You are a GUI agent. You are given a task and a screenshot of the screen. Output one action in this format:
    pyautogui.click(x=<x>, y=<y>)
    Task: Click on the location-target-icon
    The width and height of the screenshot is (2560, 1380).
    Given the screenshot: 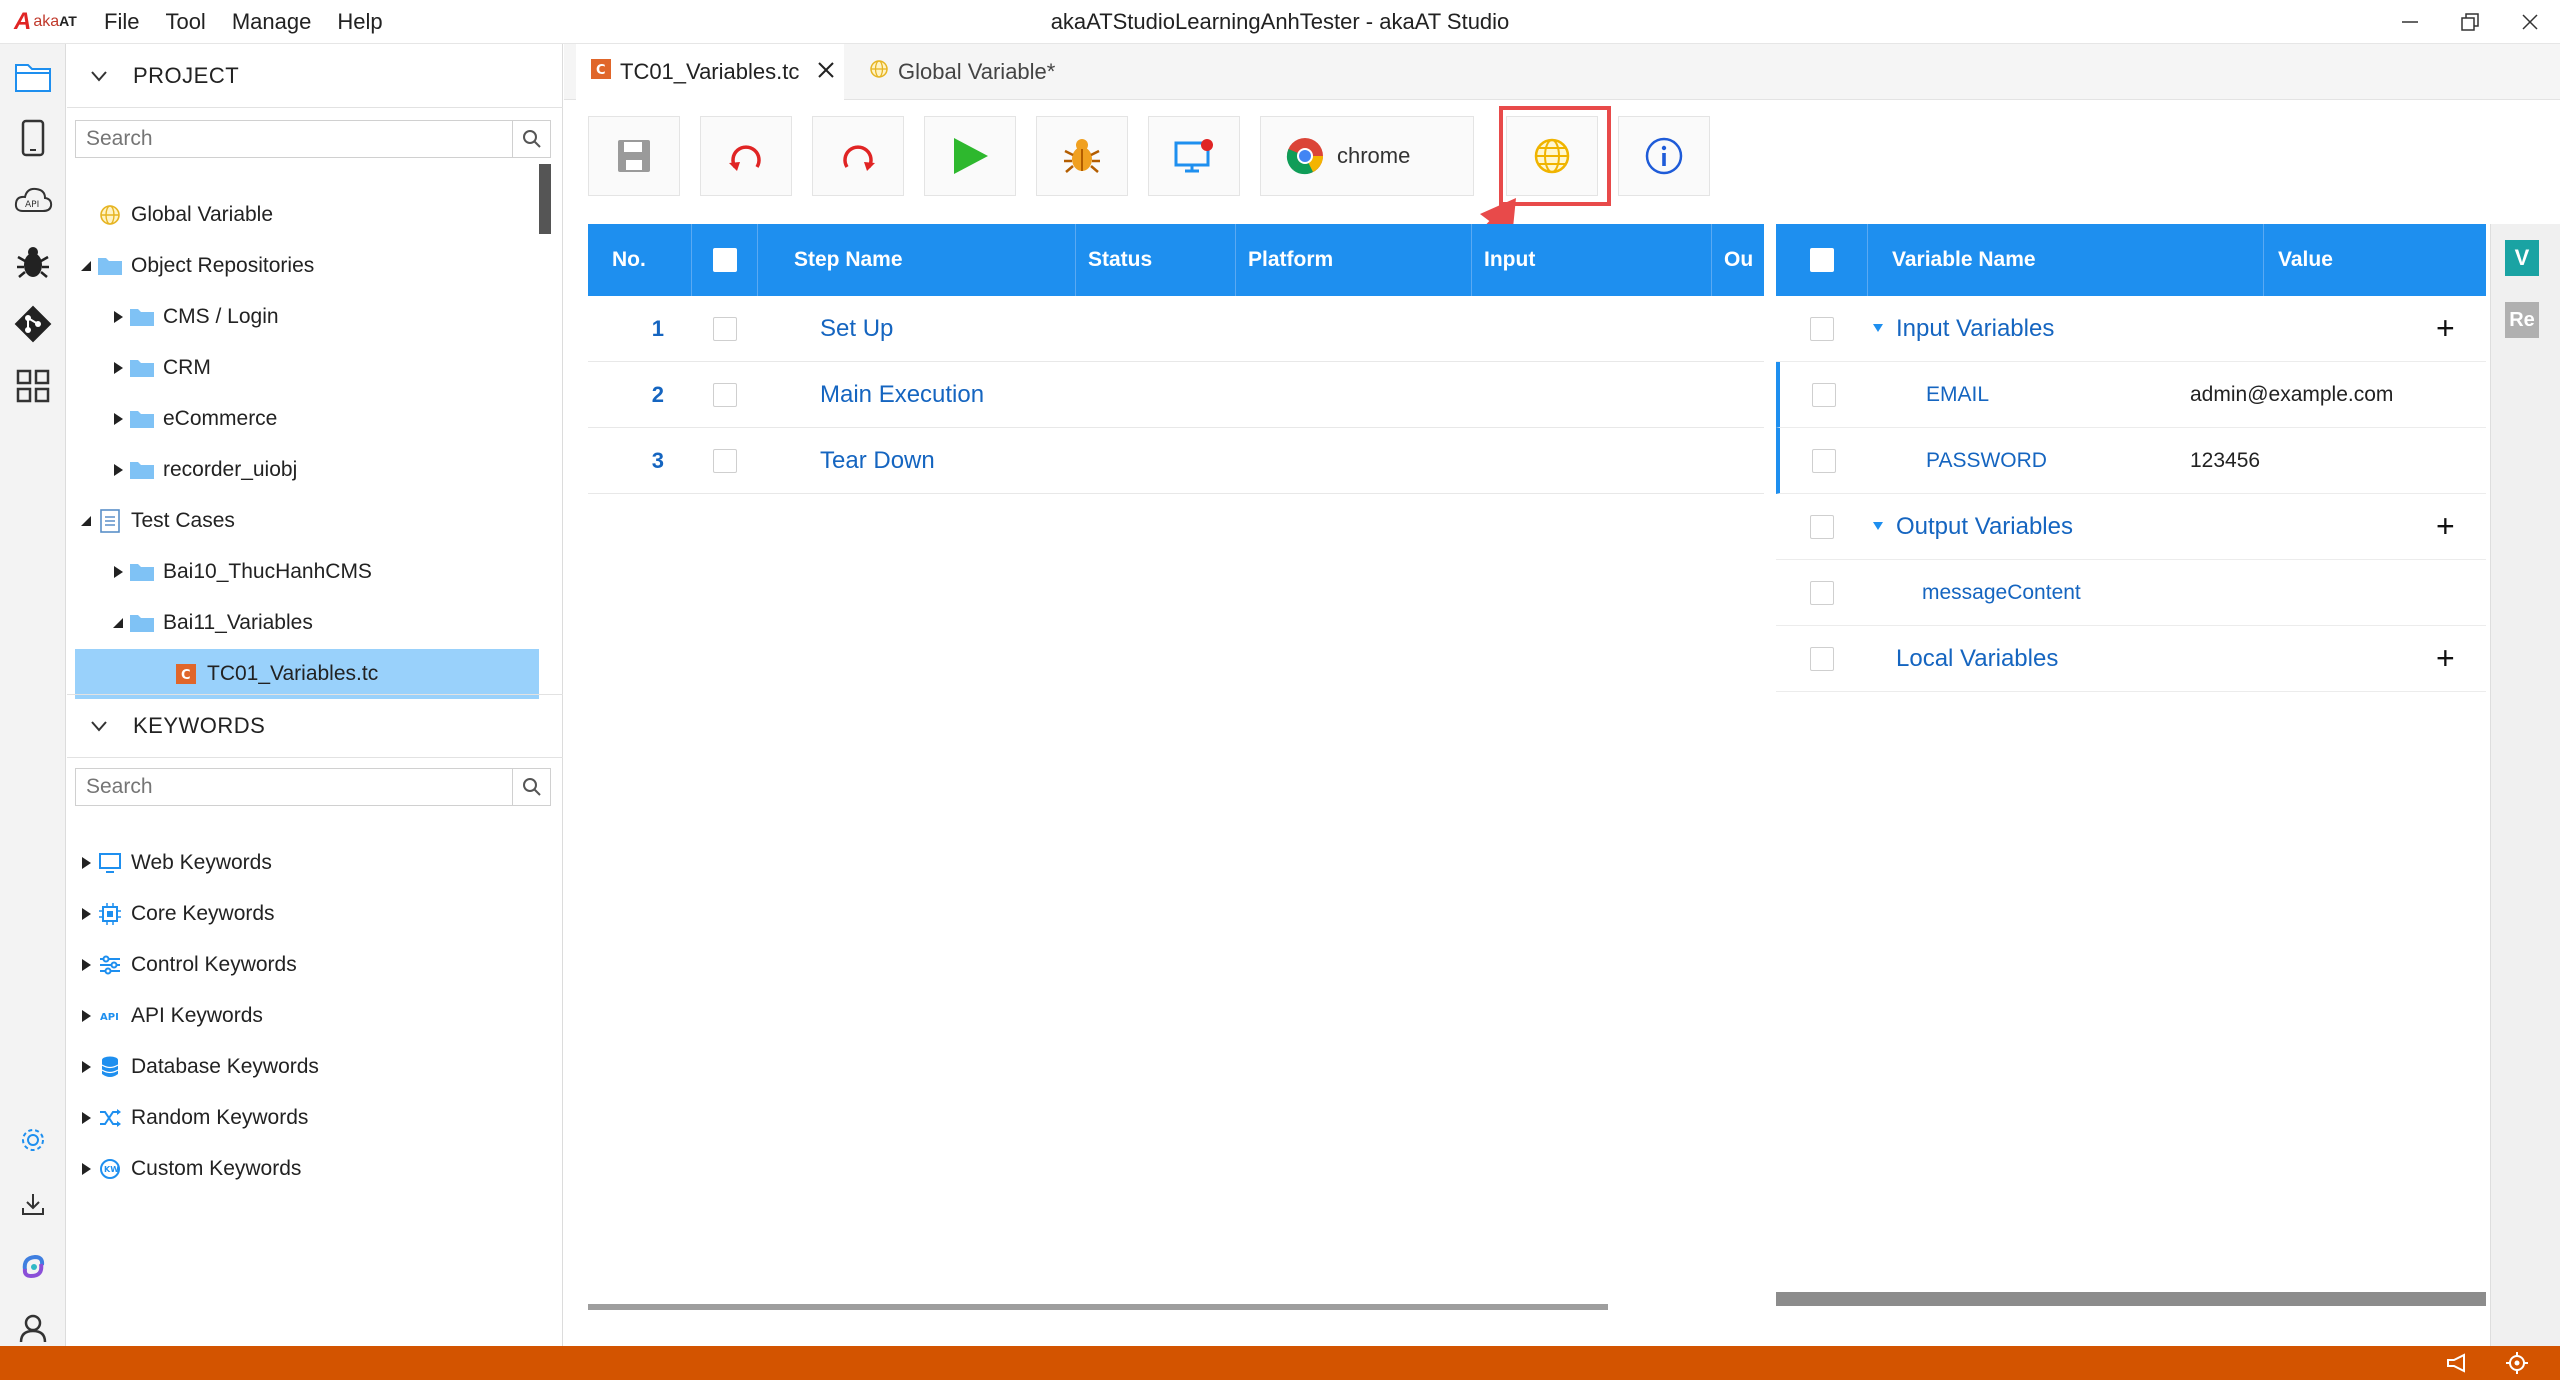 What is the action you would take?
    pyautogui.click(x=2517, y=1363)
    